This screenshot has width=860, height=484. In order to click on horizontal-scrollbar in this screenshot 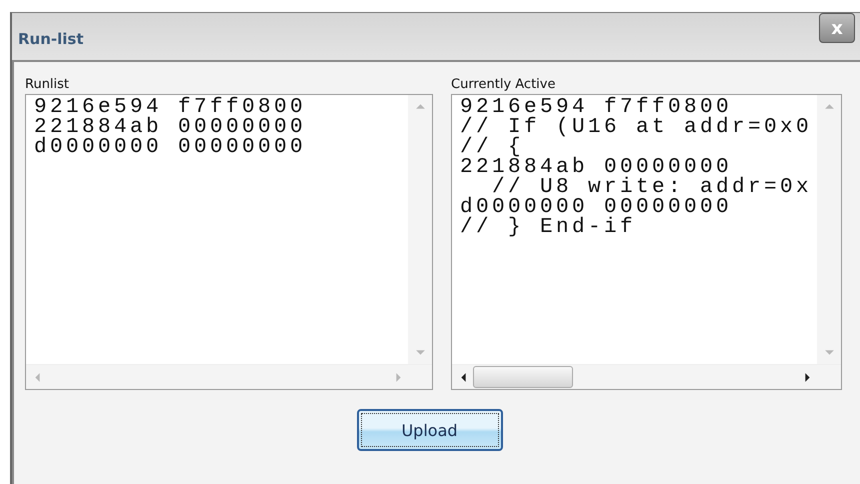, I will do `click(646, 376)`.